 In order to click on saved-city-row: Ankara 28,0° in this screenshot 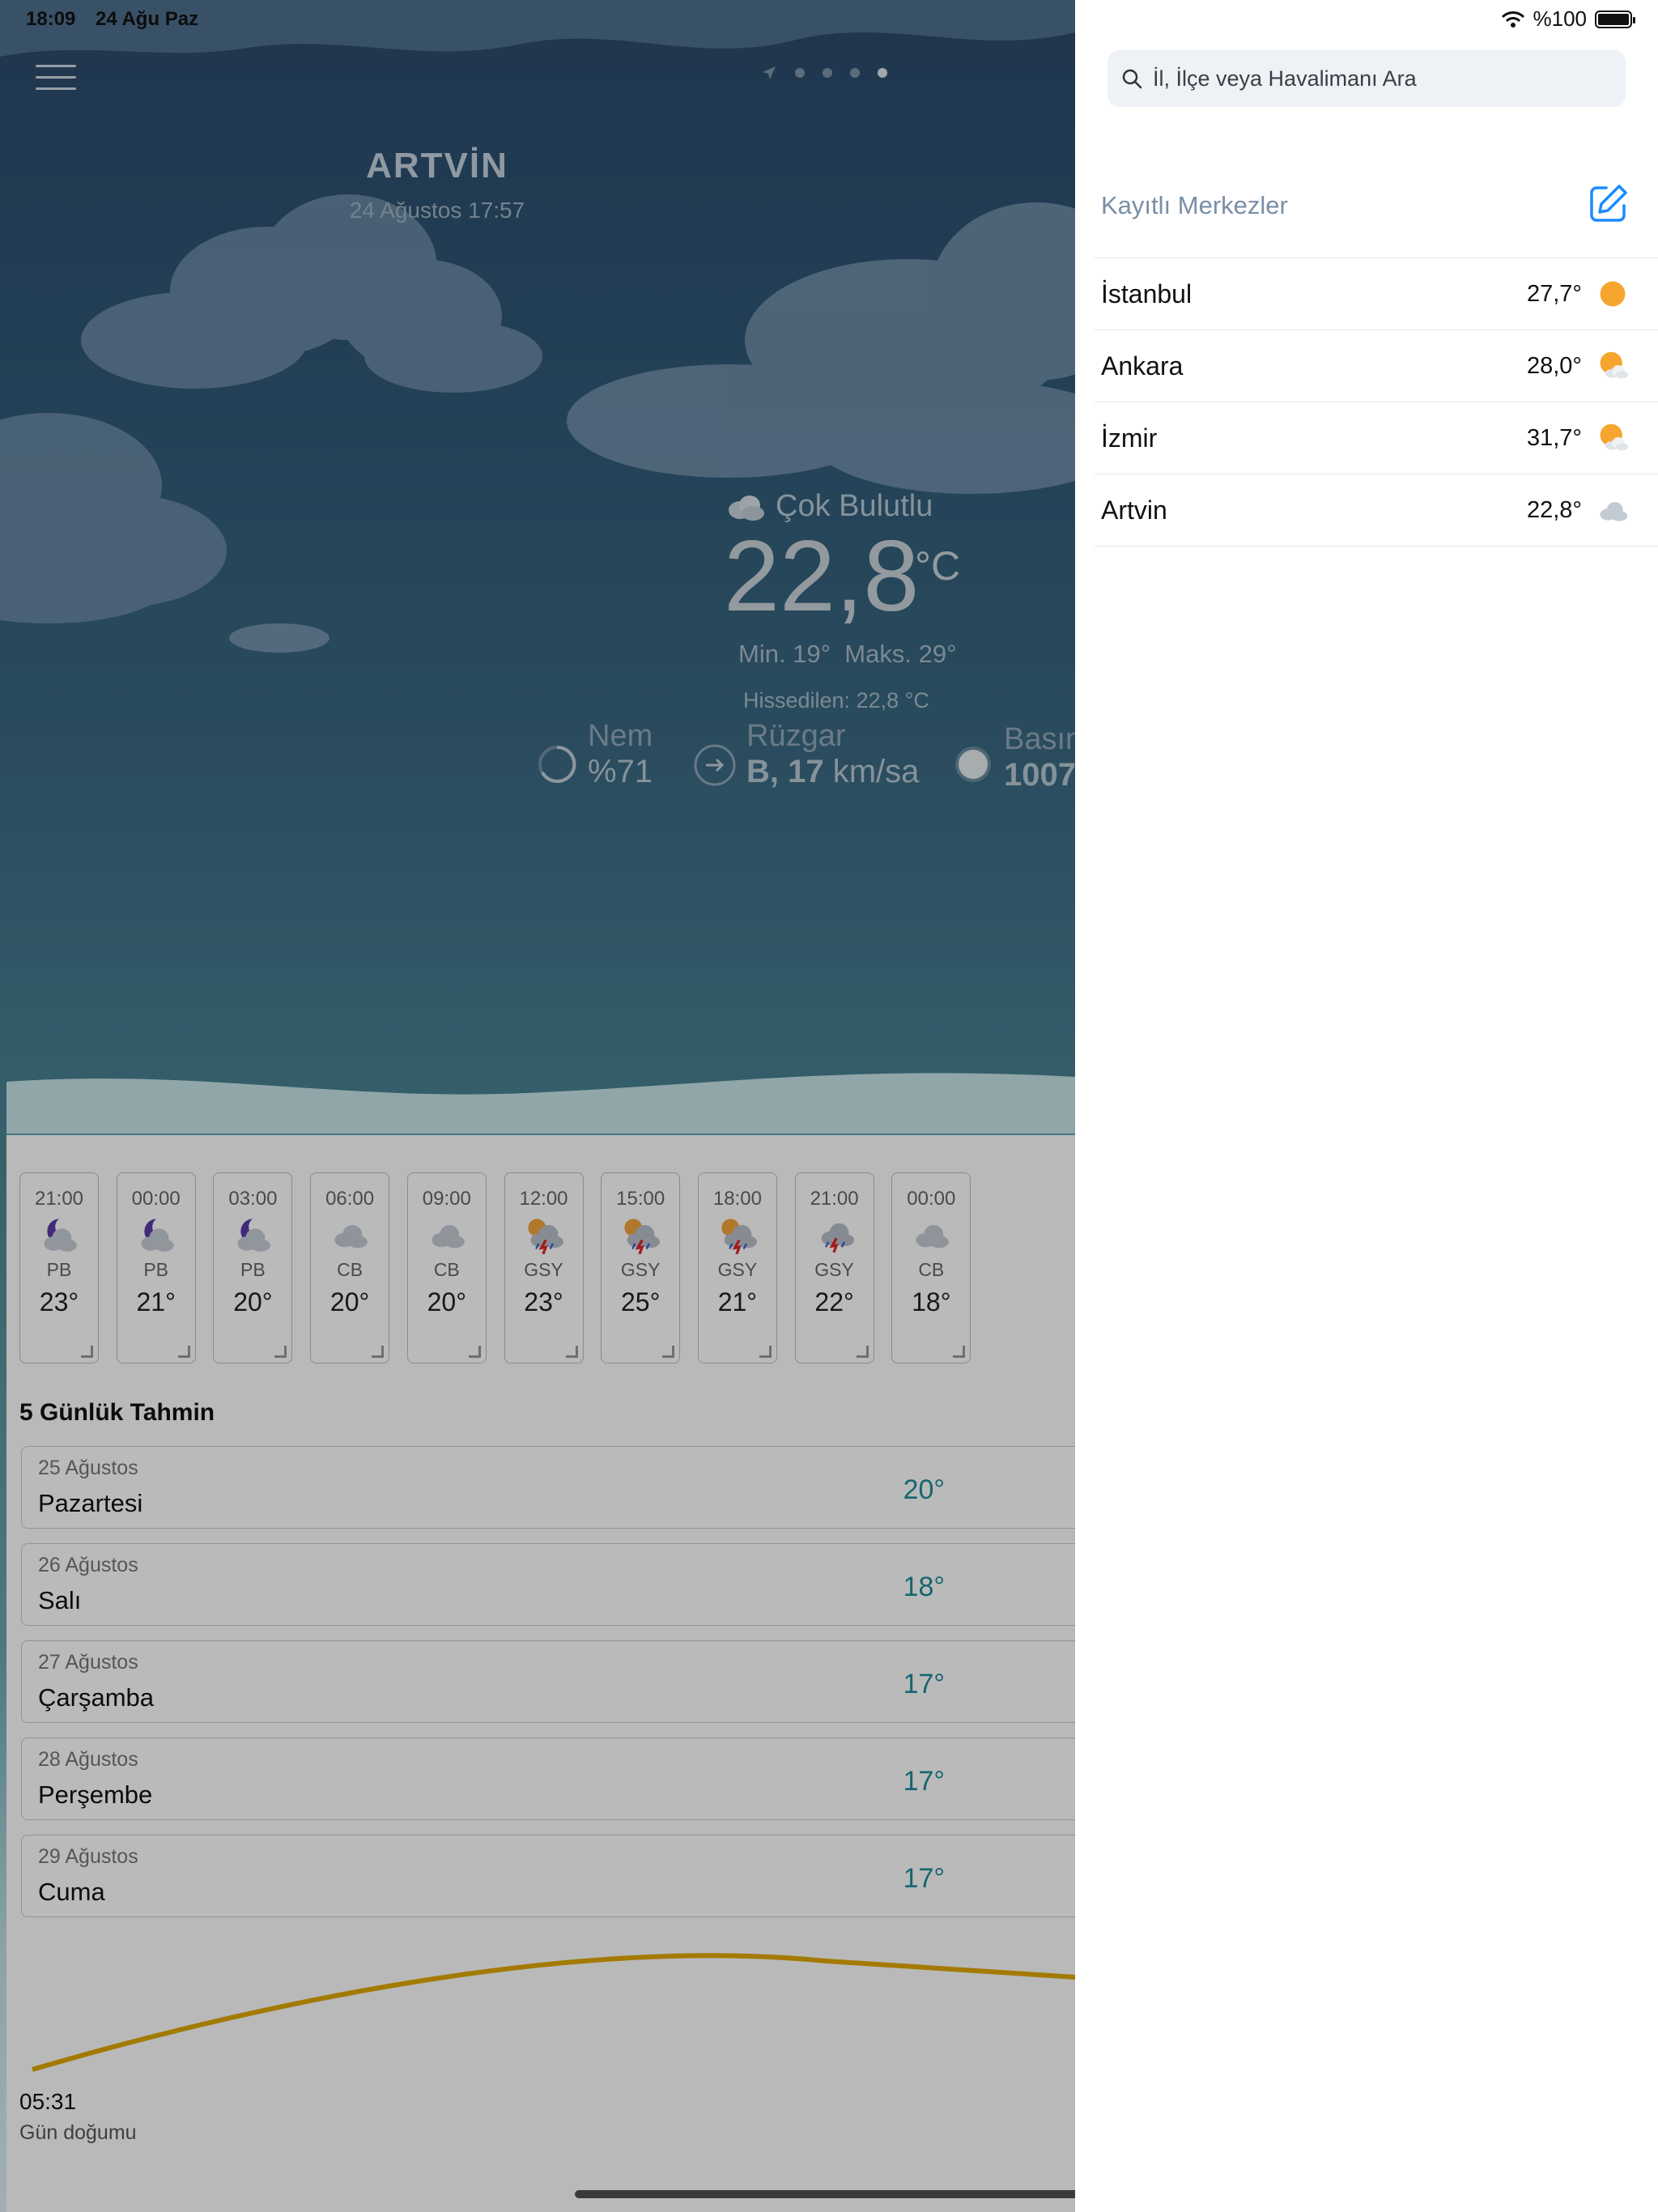, I will do `click(1376, 366)`.